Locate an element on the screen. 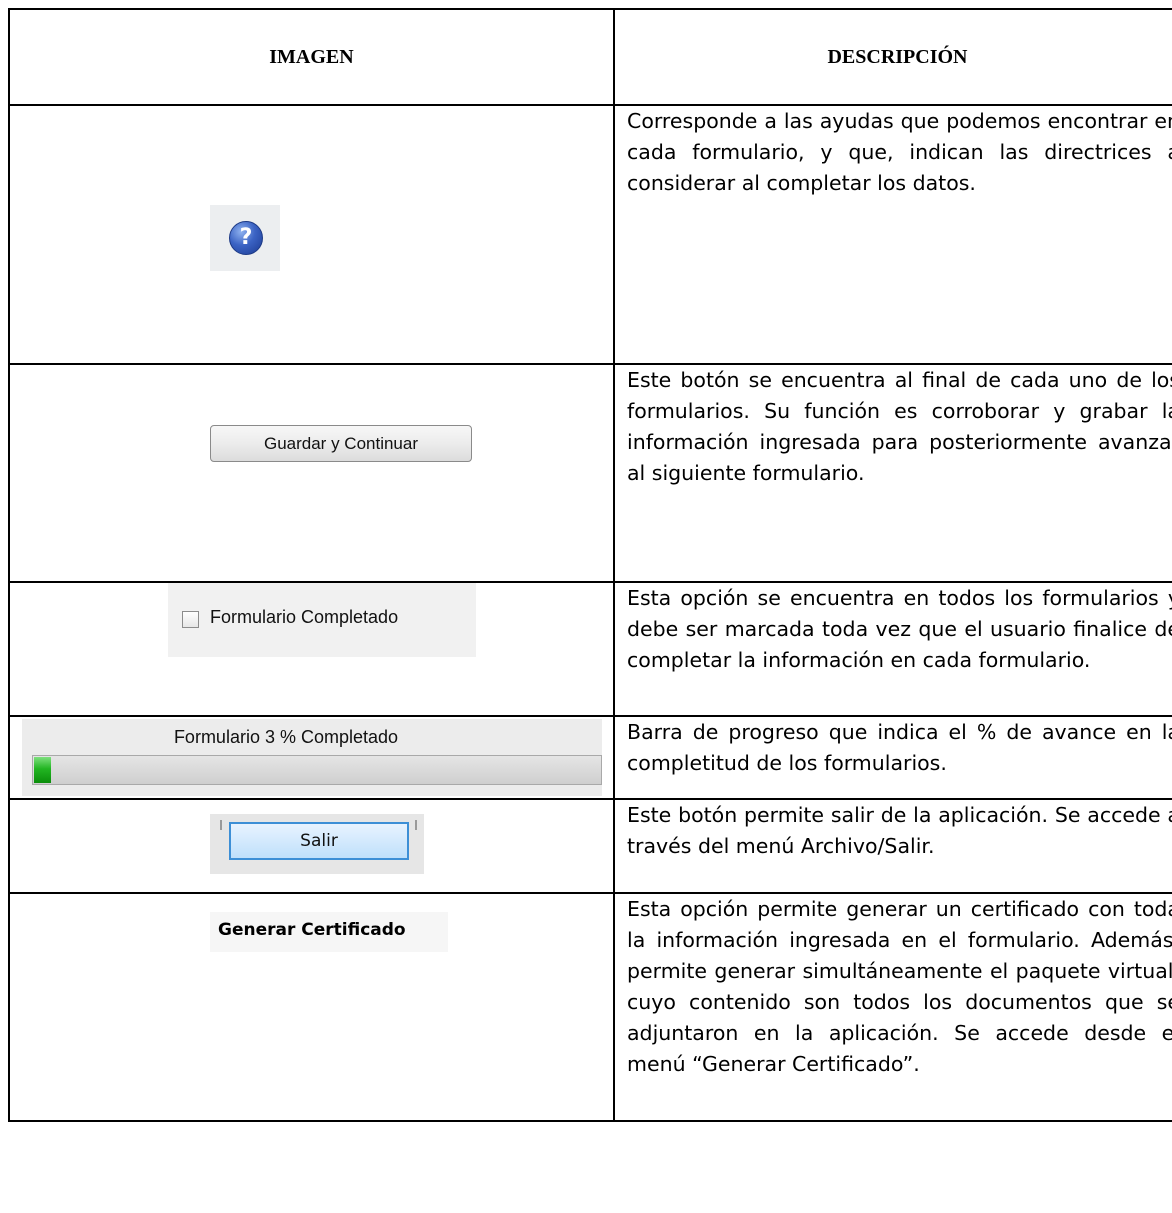  help-icon: ? is located at coordinates (246, 238).